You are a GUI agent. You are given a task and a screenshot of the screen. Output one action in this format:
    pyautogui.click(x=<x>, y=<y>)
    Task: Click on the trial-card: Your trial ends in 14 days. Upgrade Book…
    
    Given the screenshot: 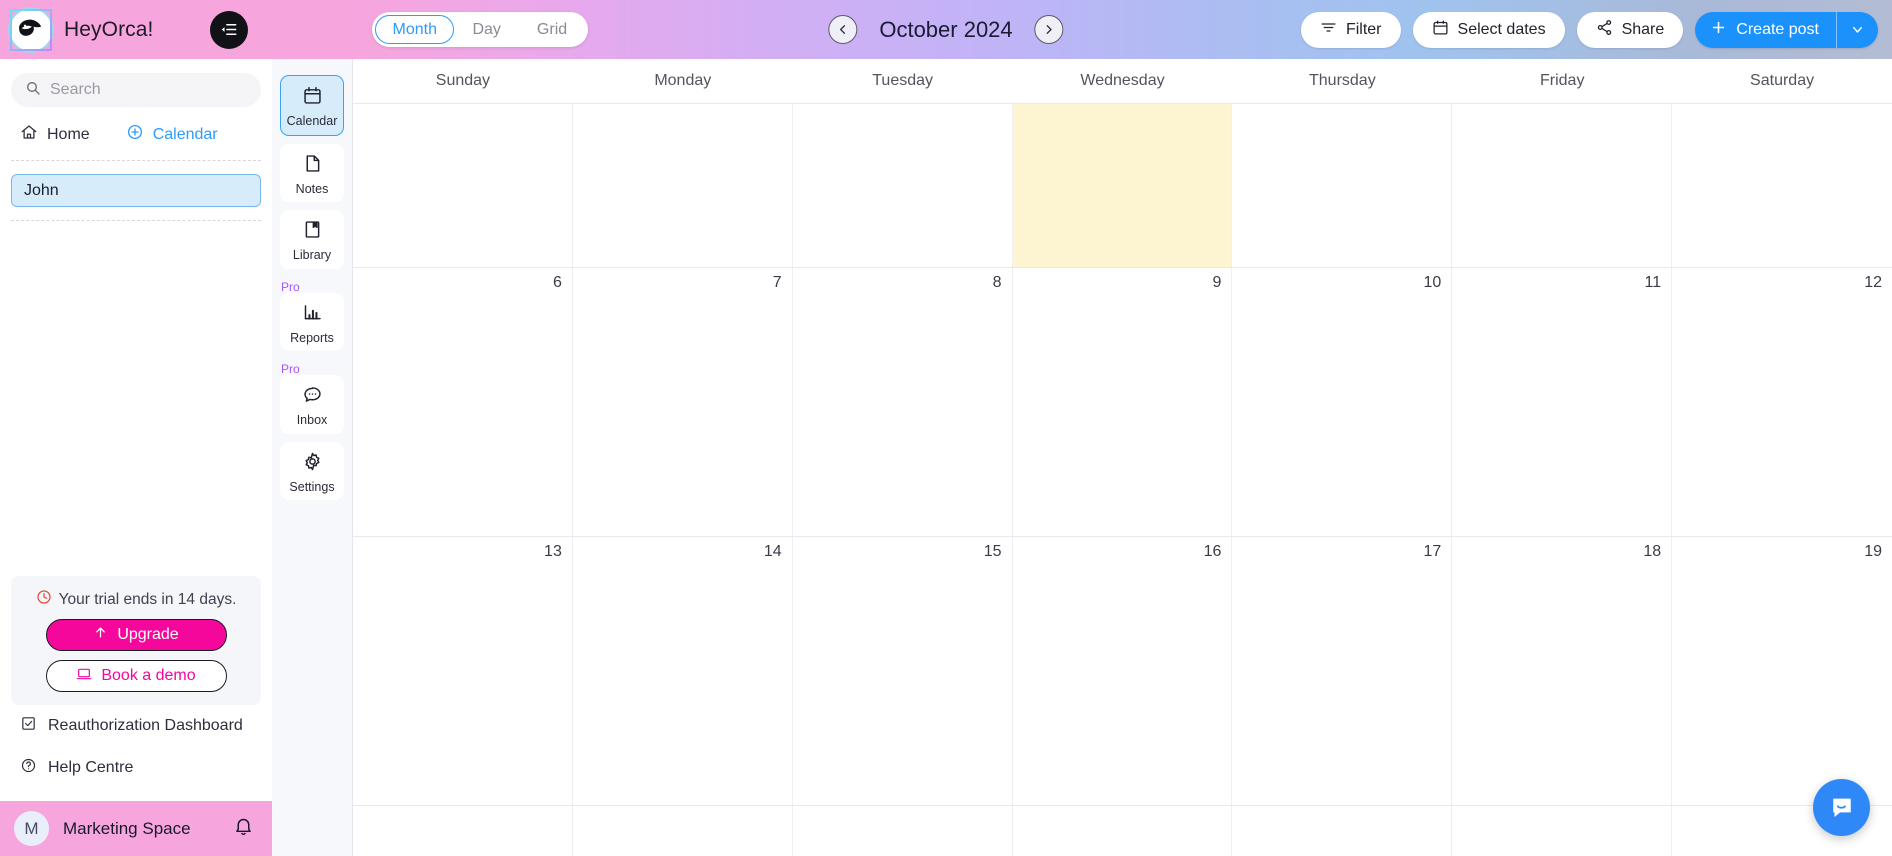 What is the action you would take?
    pyautogui.click(x=136, y=640)
    